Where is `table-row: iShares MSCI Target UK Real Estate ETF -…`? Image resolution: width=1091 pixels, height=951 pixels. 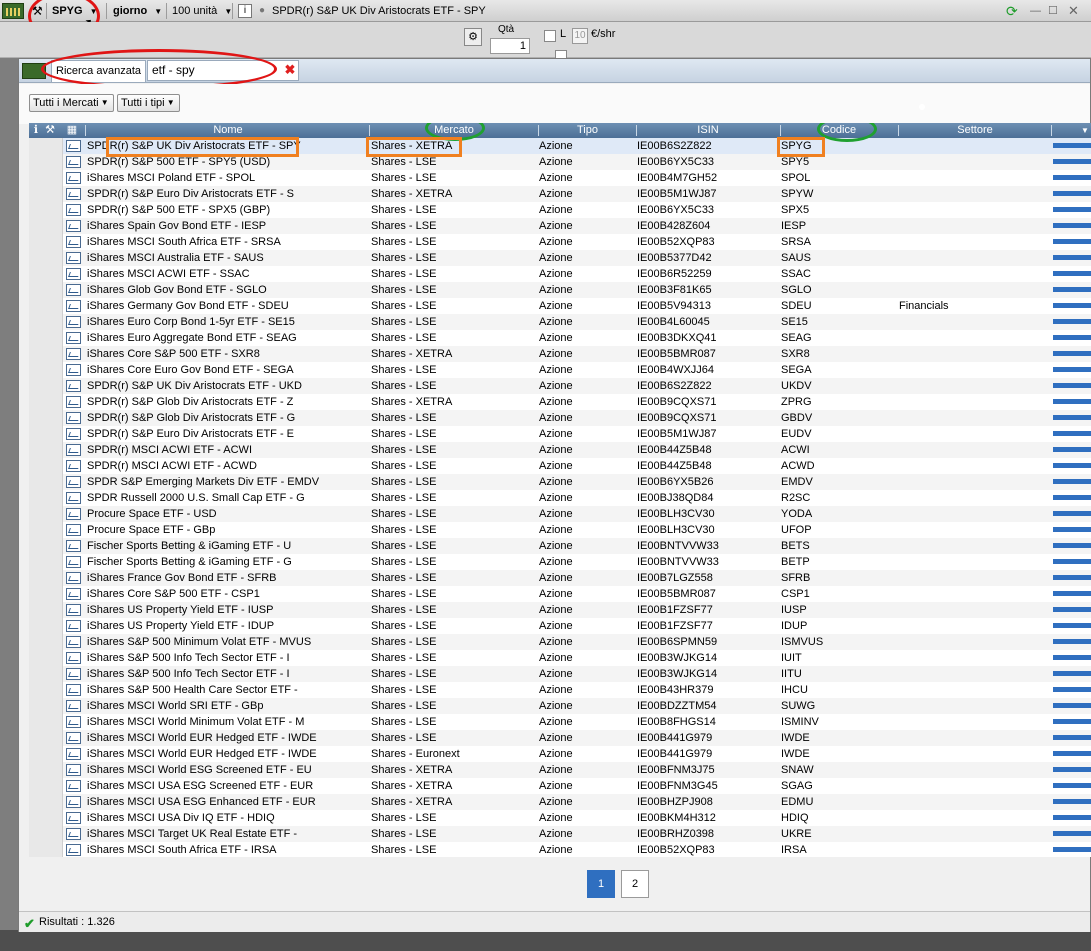 table-row: iShares MSCI Target UK Real Estate ETF -… is located at coordinates (560, 834).